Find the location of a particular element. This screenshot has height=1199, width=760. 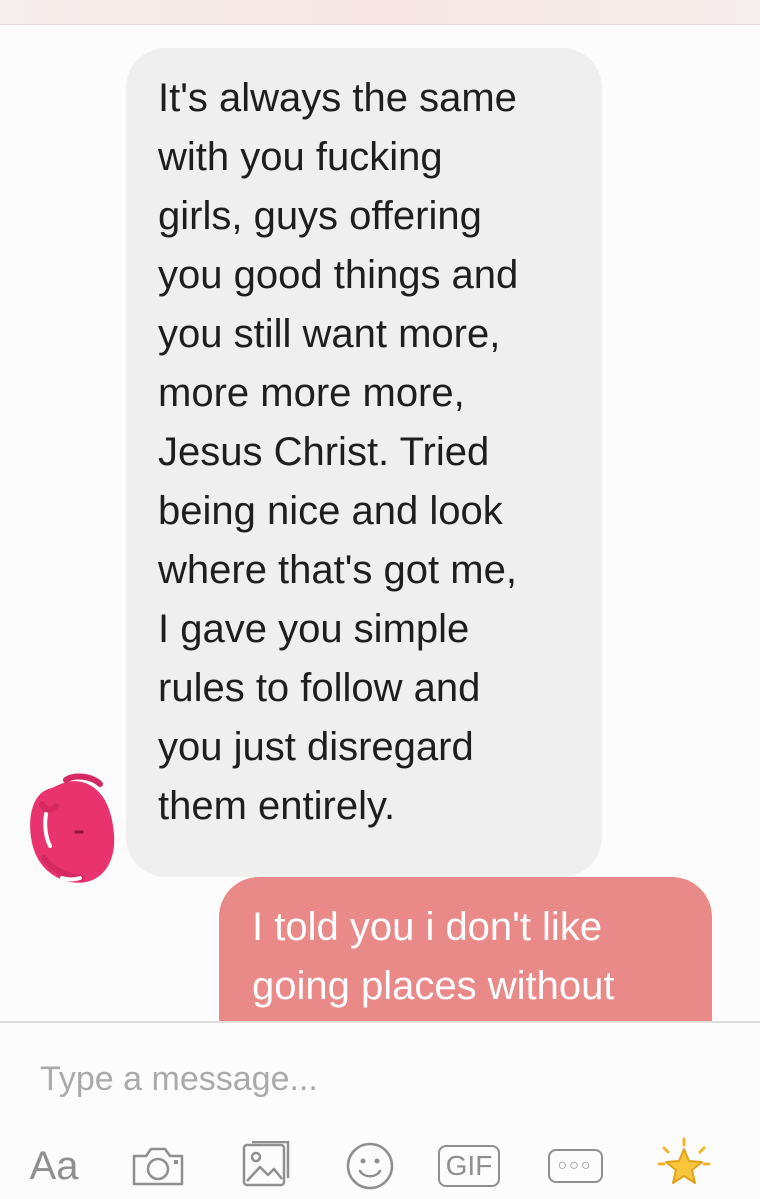

status-bar is located at coordinates (380, 12).